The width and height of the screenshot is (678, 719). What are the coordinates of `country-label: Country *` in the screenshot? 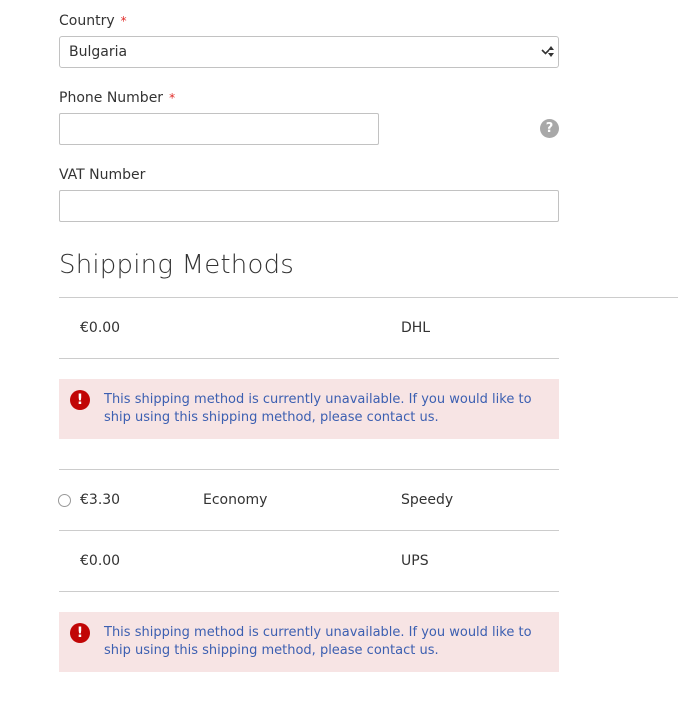 It's located at (93, 21).